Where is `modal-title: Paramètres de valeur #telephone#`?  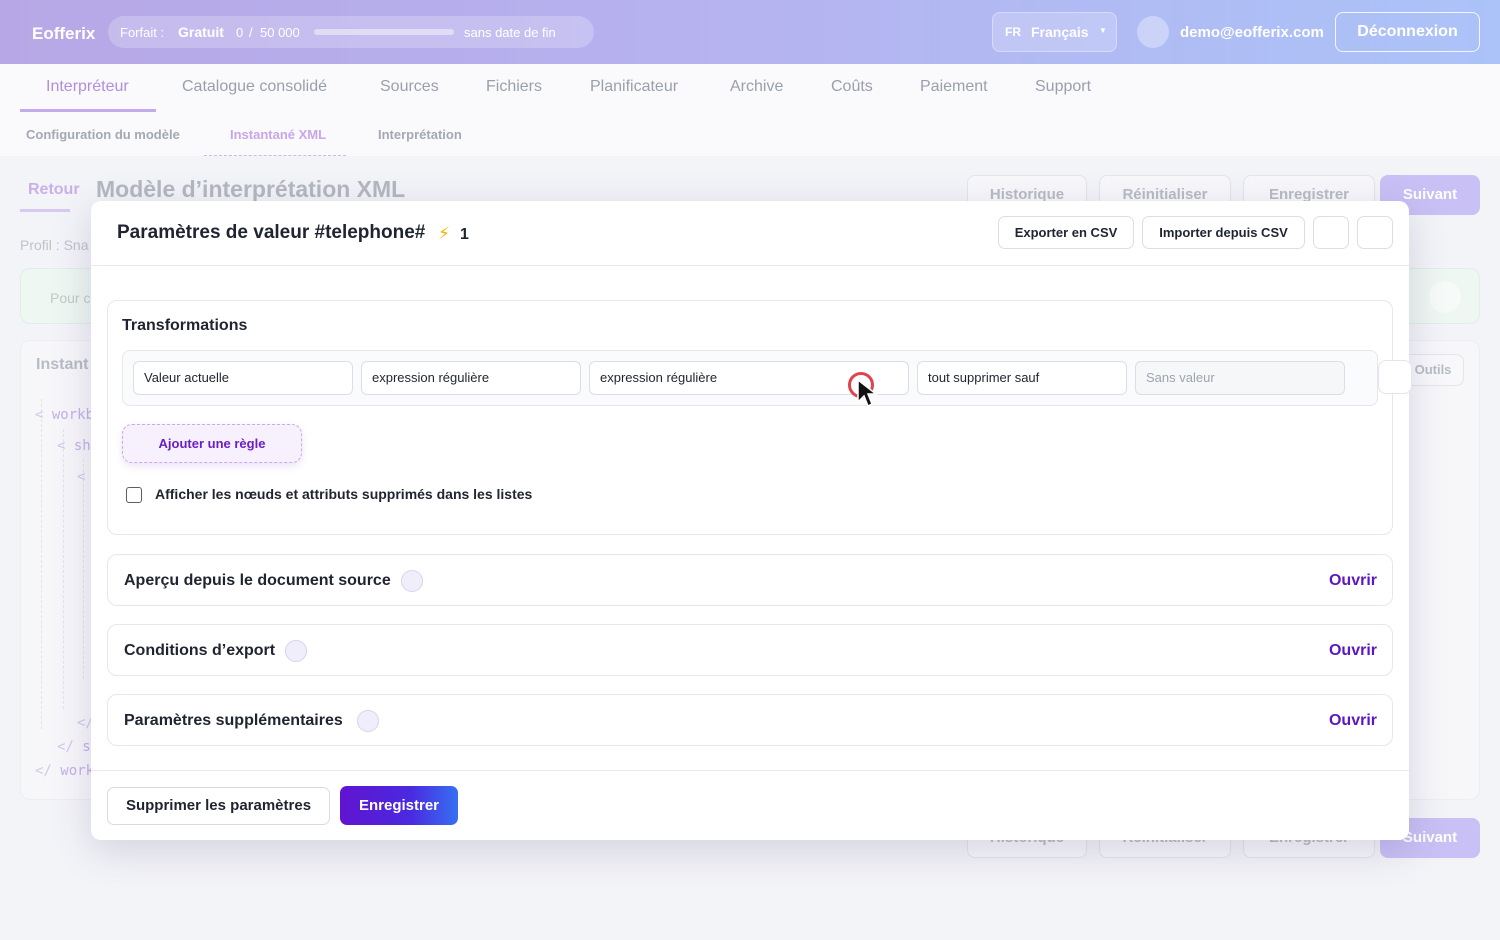
modal-title: Paramètres de valeur #telephone# is located at coordinates (271, 232).